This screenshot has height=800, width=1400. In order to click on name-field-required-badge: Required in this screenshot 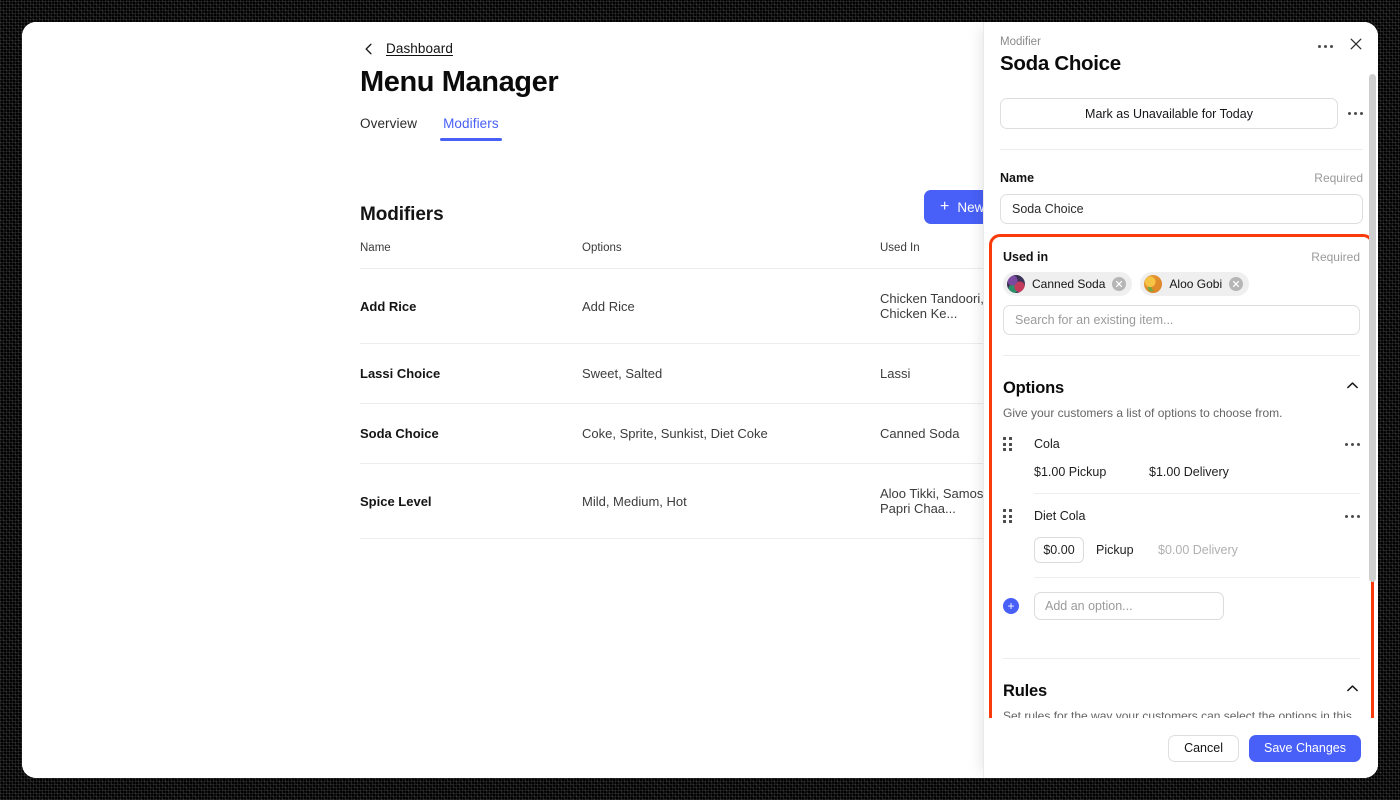, I will do `click(1338, 178)`.